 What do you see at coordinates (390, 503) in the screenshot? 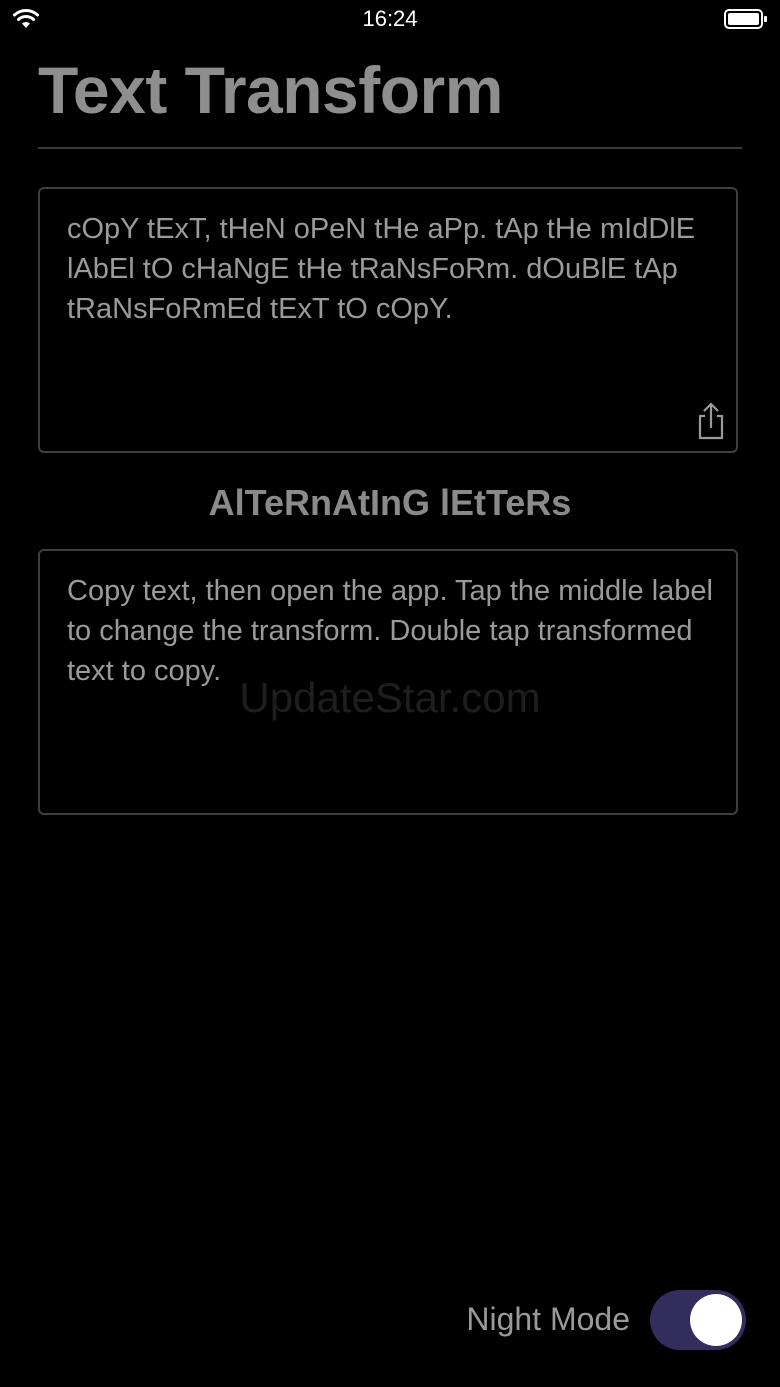
I see `transform-label: AlTeRnAtInG lEtTeRs` at bounding box center [390, 503].